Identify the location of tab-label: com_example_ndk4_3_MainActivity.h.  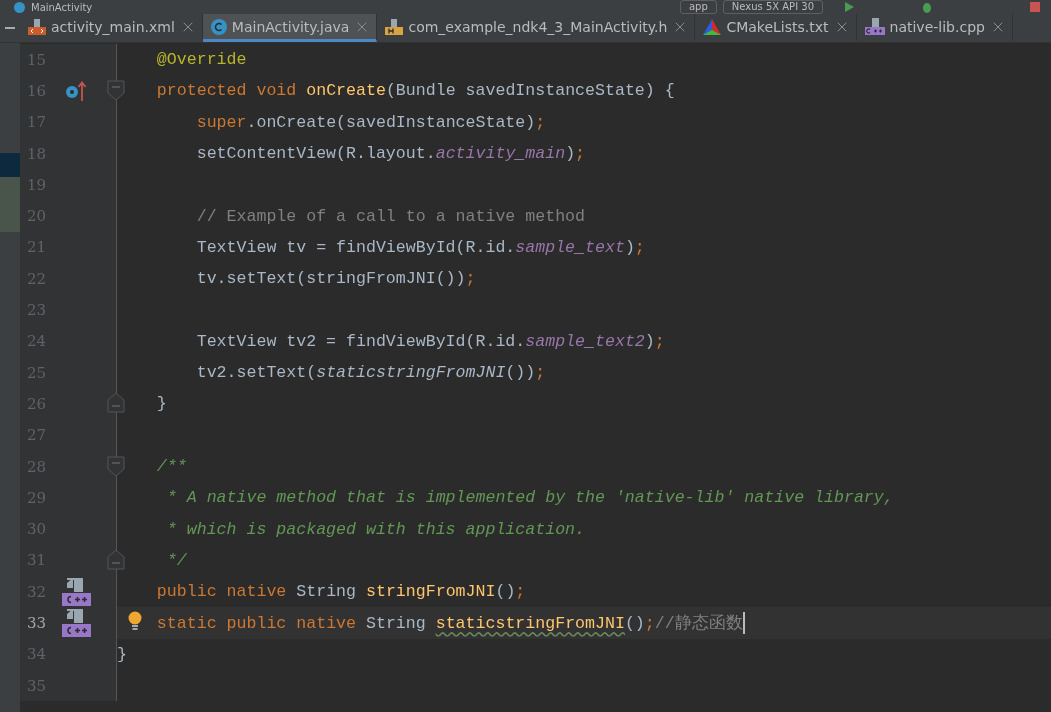
(538, 26).